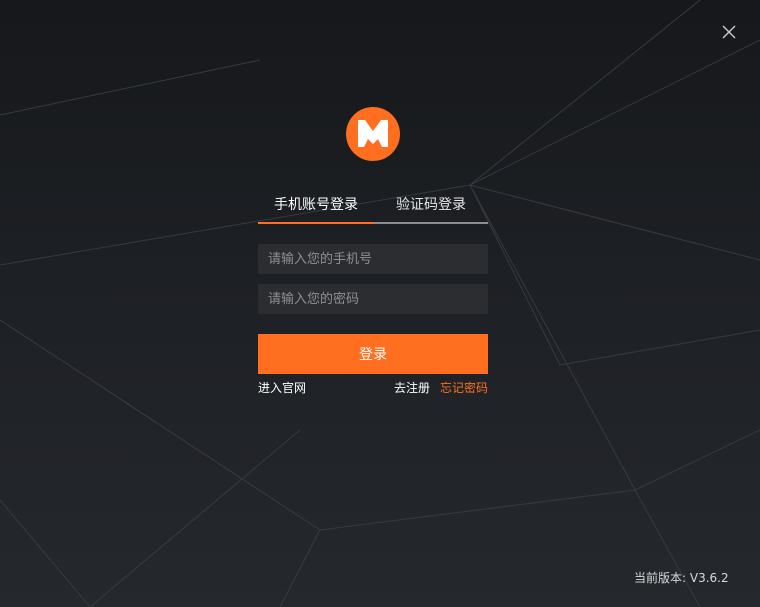 The image size is (760, 607). Describe the element at coordinates (412, 388) in the screenshot. I see `register-link: 去注册` at that location.